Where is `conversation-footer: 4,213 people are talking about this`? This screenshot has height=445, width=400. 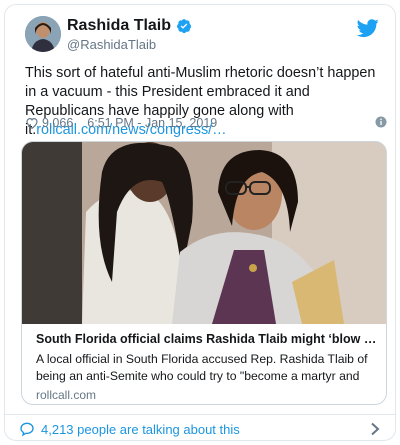
conversation-footer: 4,213 people are talking about this is located at coordinates (200, 429).